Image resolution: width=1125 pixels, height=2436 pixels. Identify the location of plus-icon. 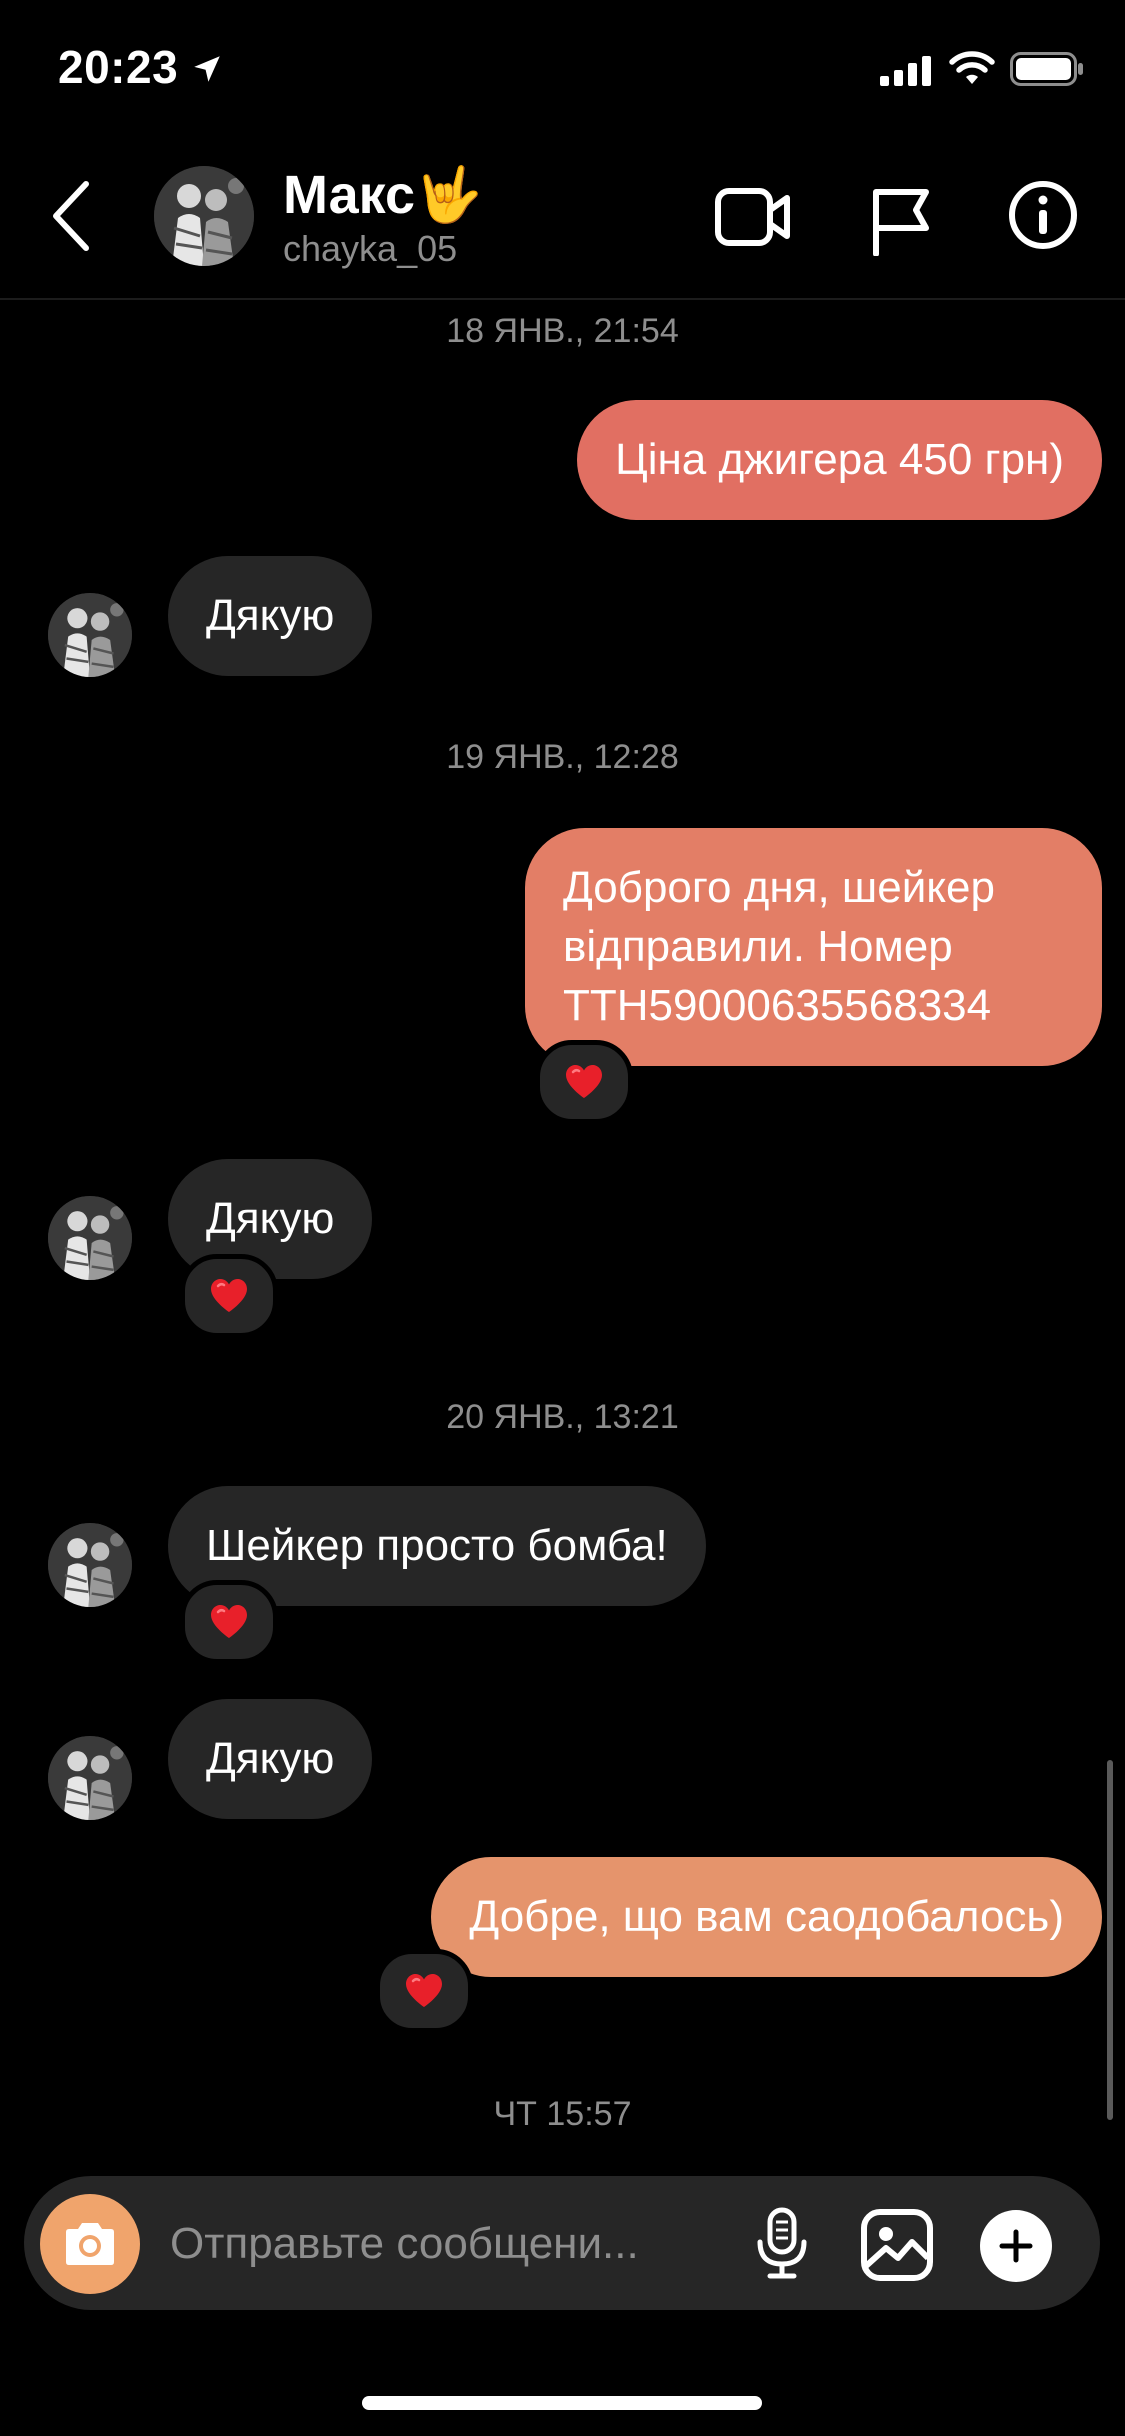
(1016, 2246).